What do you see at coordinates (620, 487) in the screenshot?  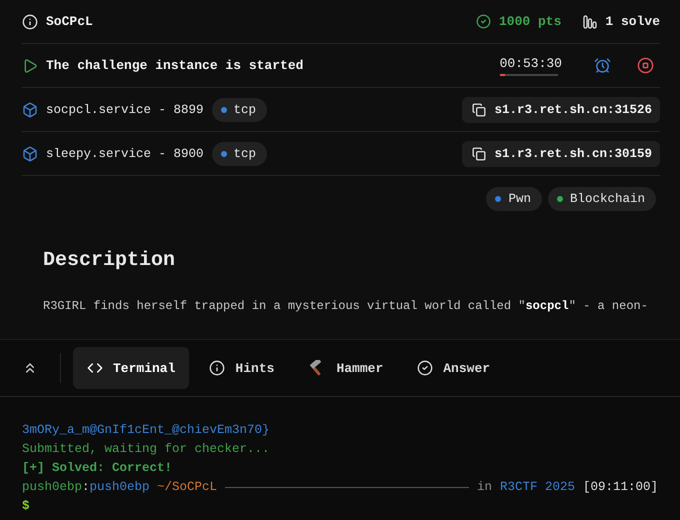 I see `terminal-text: [09:11:00]` at bounding box center [620, 487].